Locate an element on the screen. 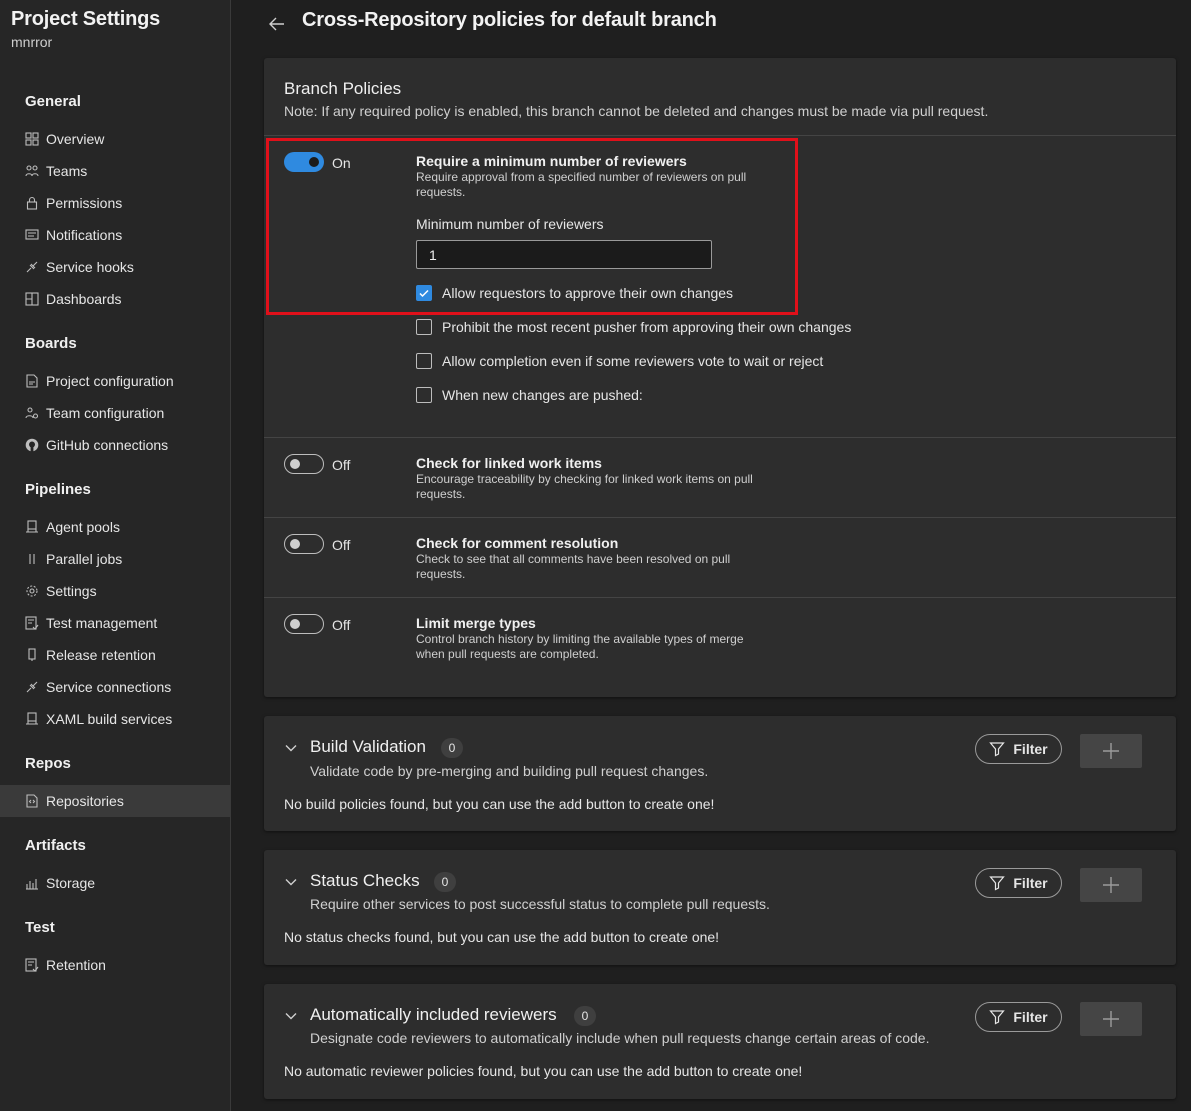 This screenshot has width=1191, height=1111. limit-merge-types-policy-title: Limit merge types is located at coordinates (476, 623).